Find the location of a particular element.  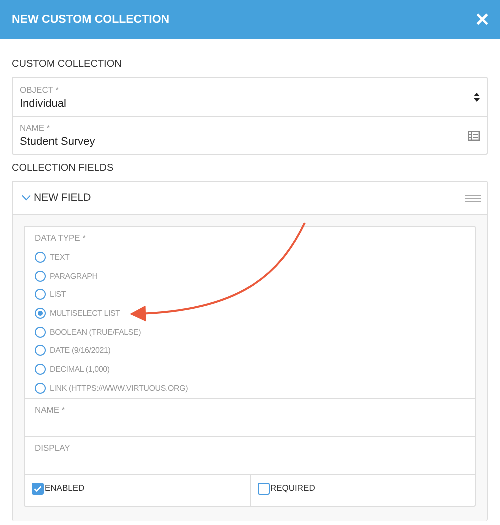

input-field: NAME * is located at coordinates (250, 418).